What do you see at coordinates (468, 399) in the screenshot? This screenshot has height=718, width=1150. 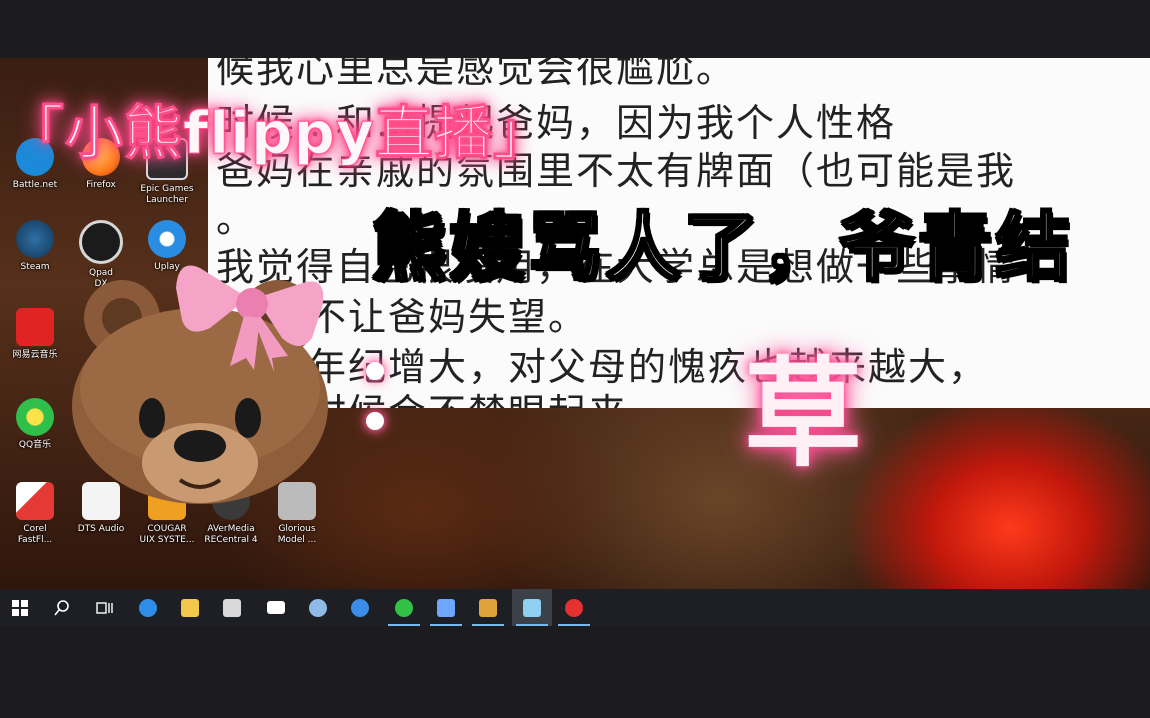 I see `document-line: 时候会不禁眼起来` at bounding box center [468, 399].